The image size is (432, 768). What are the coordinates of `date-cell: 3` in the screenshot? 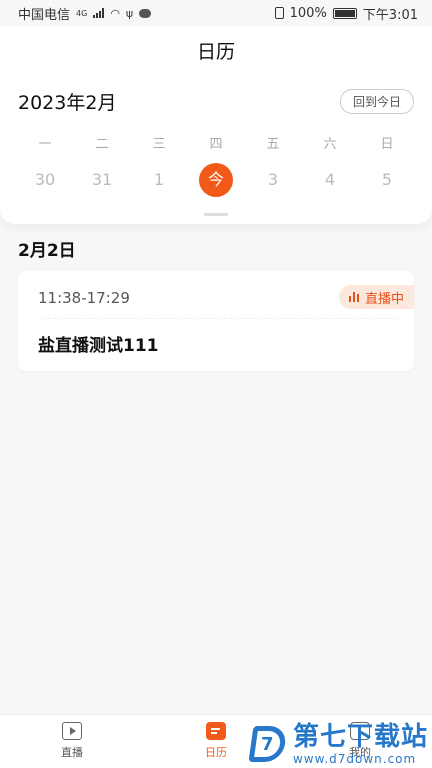 It's located at (273, 180).